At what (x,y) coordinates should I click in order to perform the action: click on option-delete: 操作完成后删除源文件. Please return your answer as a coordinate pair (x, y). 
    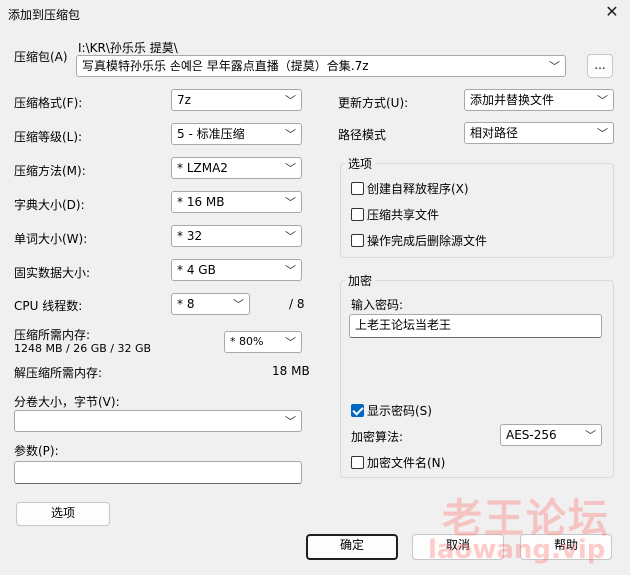
    Looking at the image, I should click on (419, 240).